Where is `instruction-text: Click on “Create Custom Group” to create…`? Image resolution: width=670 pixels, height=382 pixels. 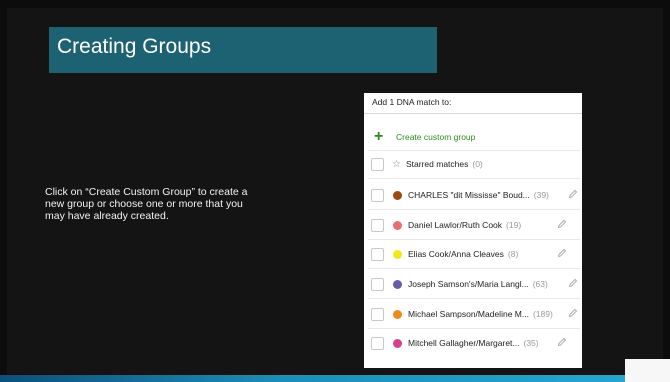 instruction-text: Click on “Create Custom Group” to create… is located at coordinates (177, 204).